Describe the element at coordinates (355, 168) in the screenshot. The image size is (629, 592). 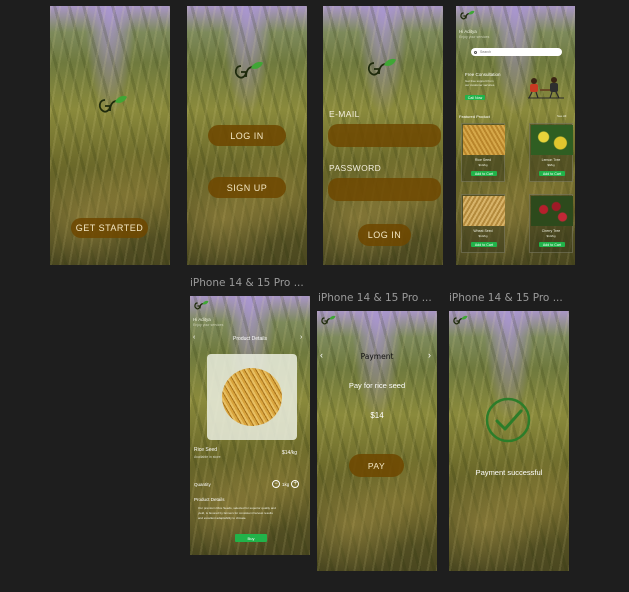
I see `password-label: PASSWORD` at that location.